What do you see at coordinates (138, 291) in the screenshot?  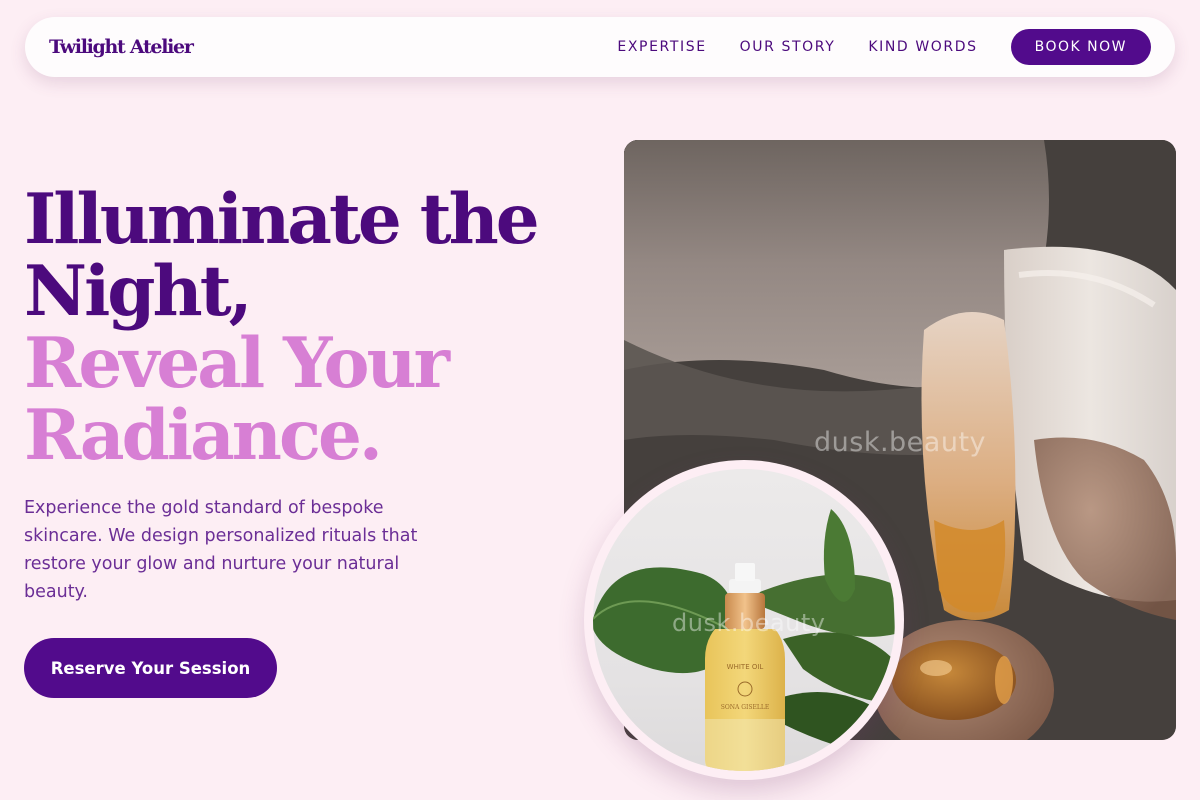 I see `headline-line-2: Night,` at bounding box center [138, 291].